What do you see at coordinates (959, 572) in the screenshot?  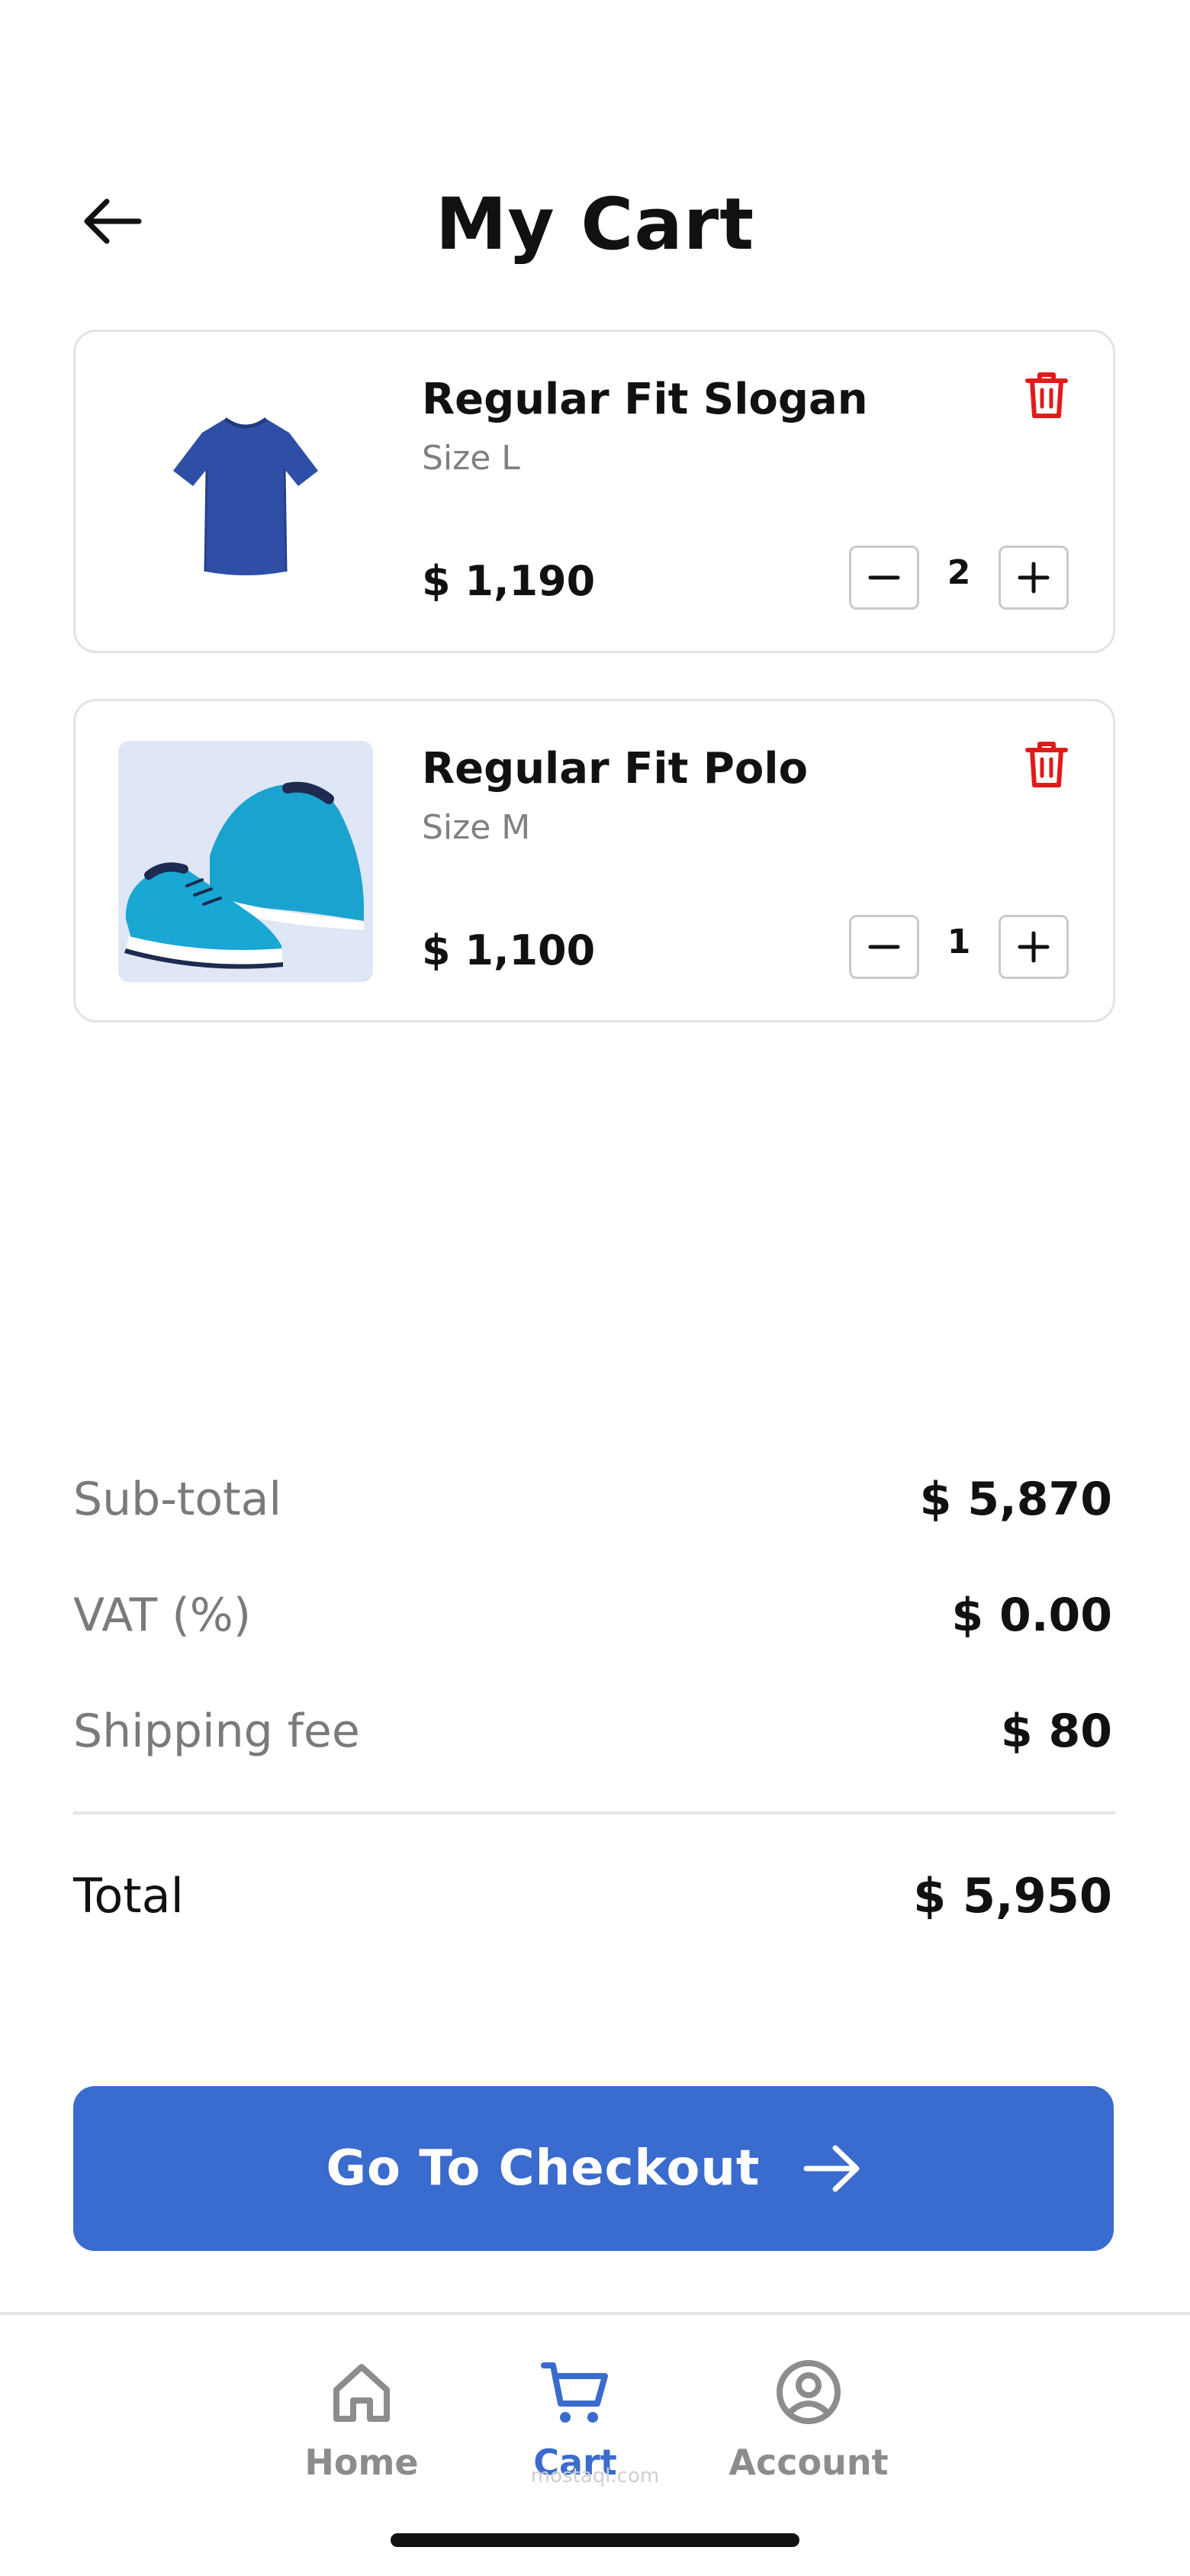 I see `quantity-value: 2` at bounding box center [959, 572].